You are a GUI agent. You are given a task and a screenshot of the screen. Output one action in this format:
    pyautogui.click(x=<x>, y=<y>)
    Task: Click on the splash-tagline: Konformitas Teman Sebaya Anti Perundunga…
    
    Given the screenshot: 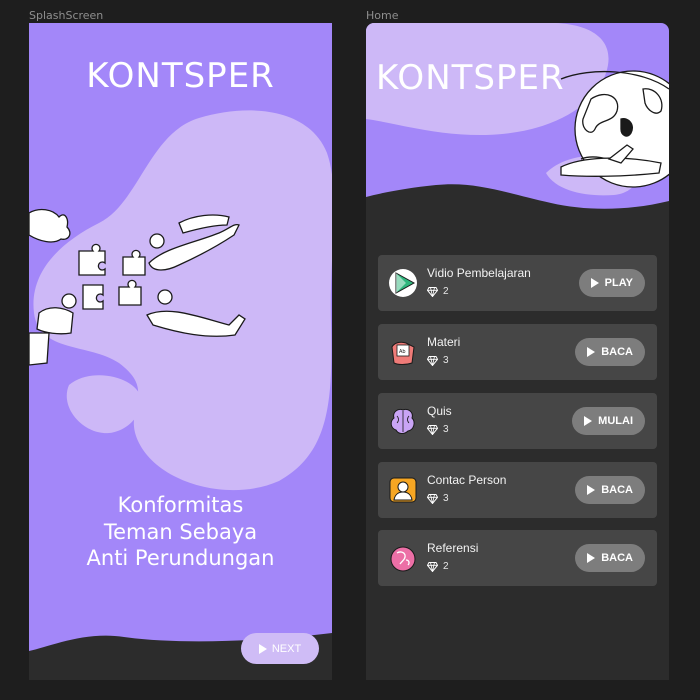 What is the action you would take?
    pyautogui.click(x=180, y=532)
    